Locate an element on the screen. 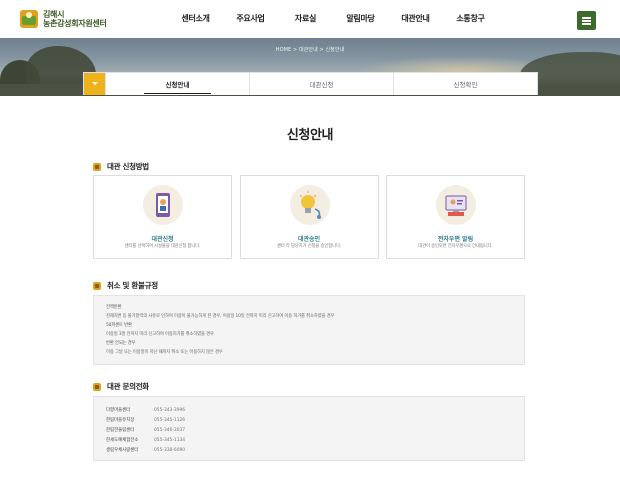 Image resolution: width=620 pixels, height=481 pixels. tab-application-guide: 신청안내 is located at coordinates (177, 84).